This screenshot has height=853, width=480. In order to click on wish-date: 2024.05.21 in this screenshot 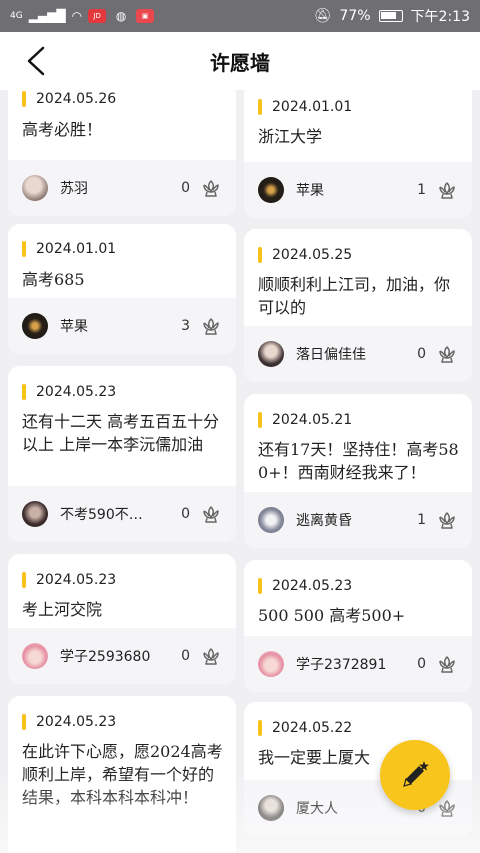, I will do `click(305, 420)`.